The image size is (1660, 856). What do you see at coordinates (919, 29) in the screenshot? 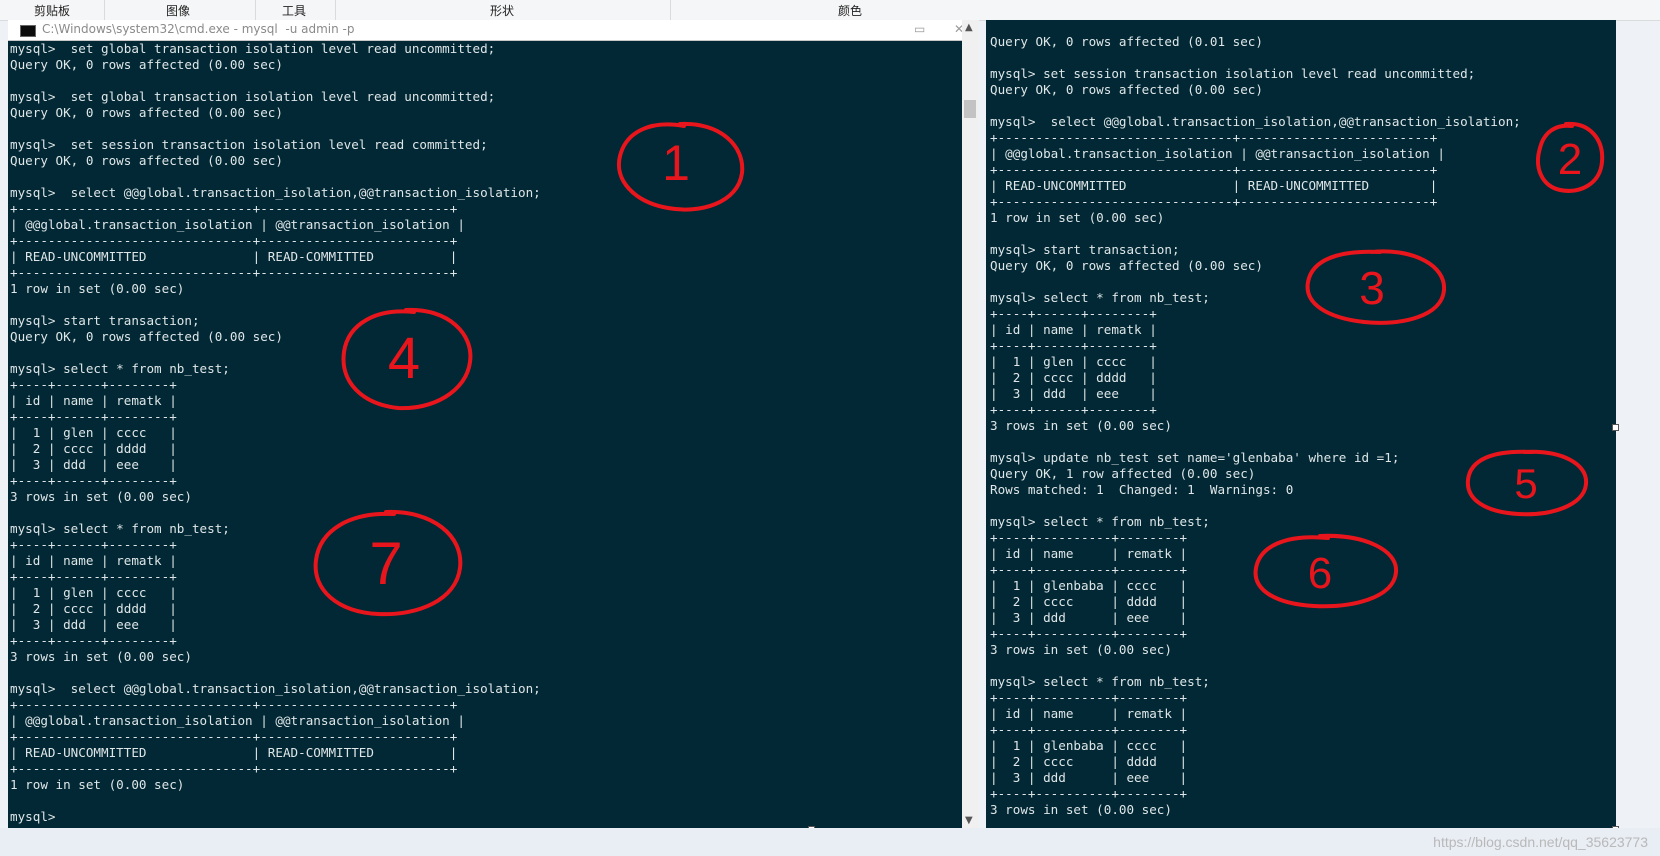
I see `restore-button: ▭` at bounding box center [919, 29].